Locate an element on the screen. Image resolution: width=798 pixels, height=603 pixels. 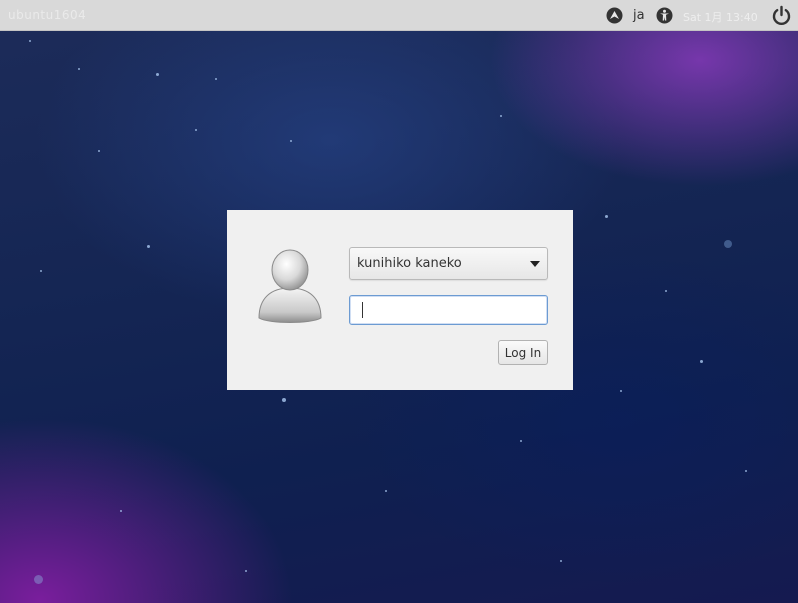
user-avatar-icon is located at coordinates (290, 286).